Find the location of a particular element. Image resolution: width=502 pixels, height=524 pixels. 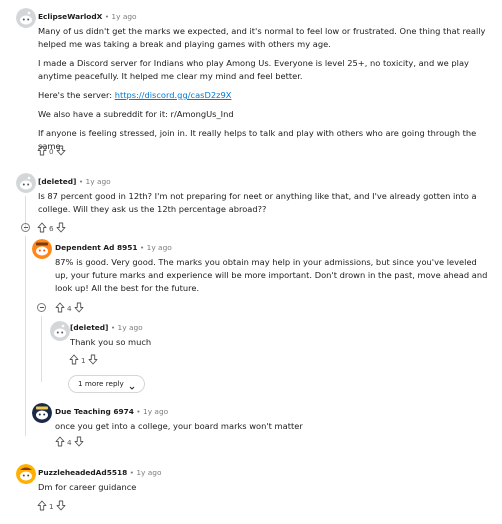

discord-link: https://discord.gg/casD2z9X is located at coordinates (173, 95).